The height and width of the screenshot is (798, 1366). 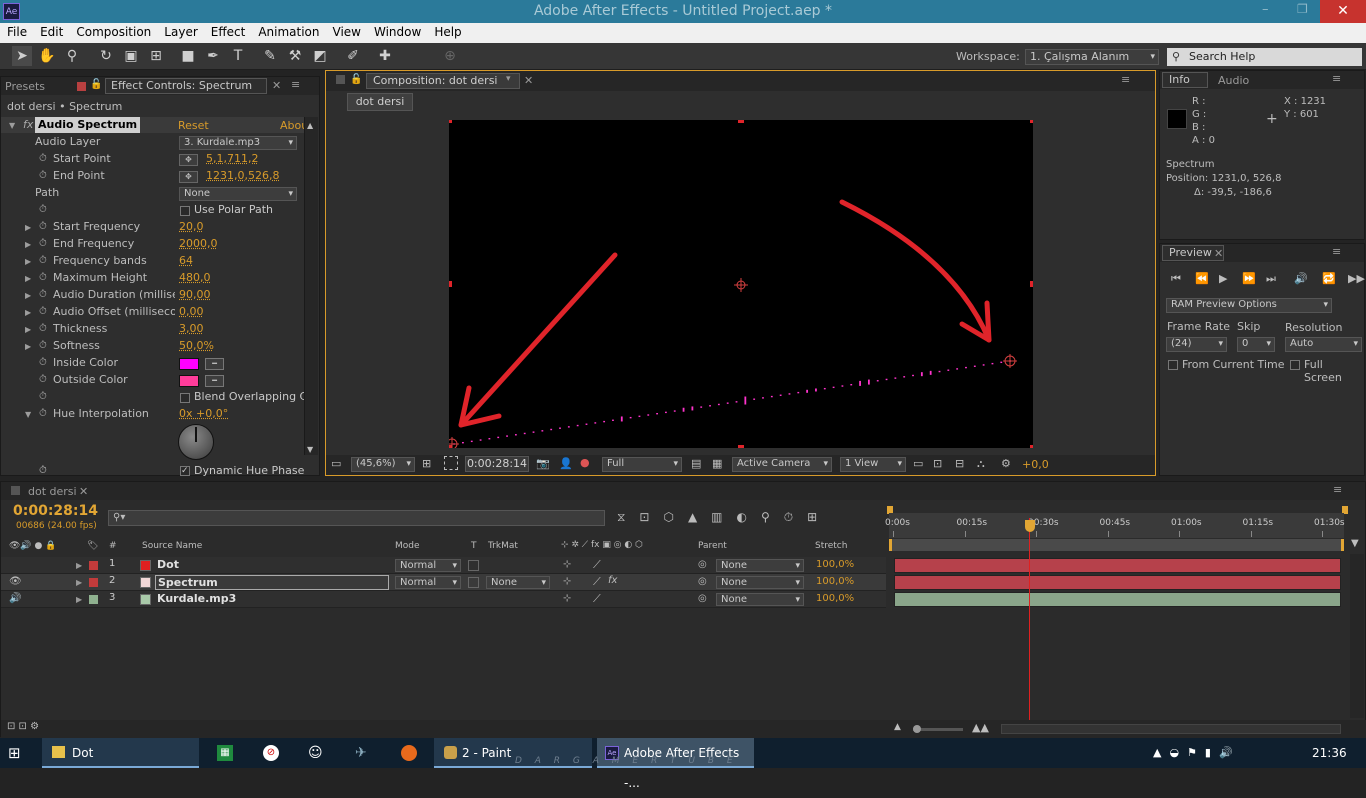 I want to click on camera-dropdown: Active Camera, so click(x=782, y=464).